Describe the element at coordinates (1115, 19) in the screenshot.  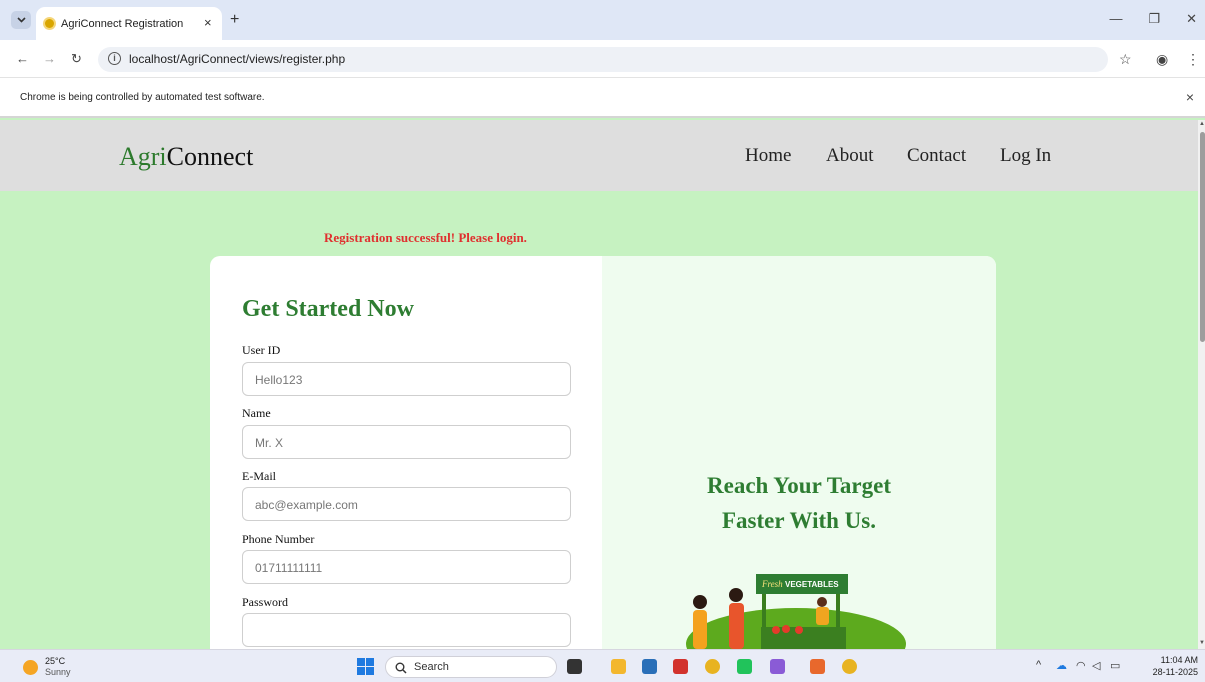
I see `minimize-icon: —` at that location.